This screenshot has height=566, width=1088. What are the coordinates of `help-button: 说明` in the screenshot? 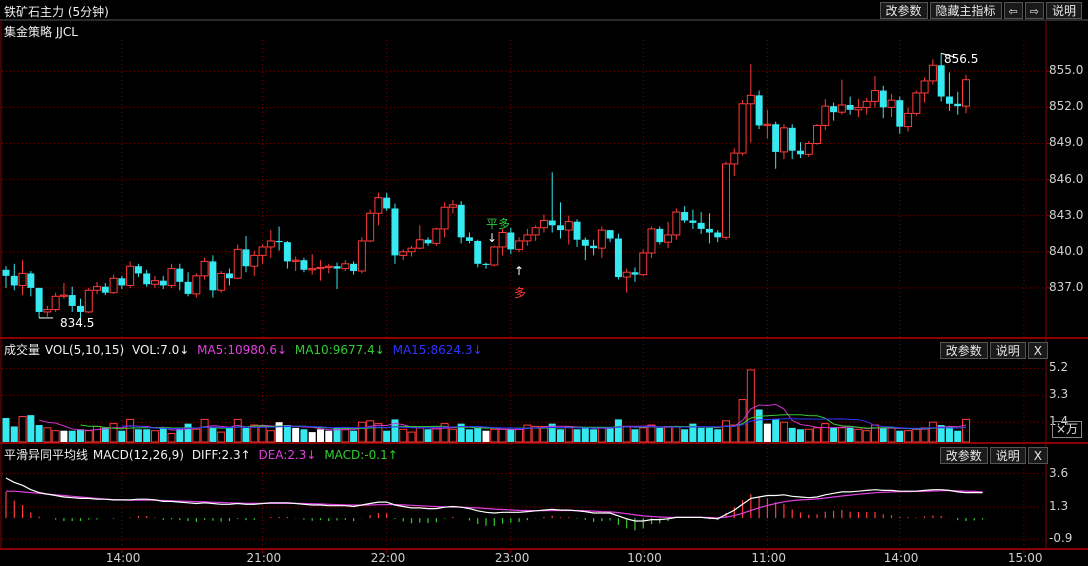 It's located at (1063, 10).